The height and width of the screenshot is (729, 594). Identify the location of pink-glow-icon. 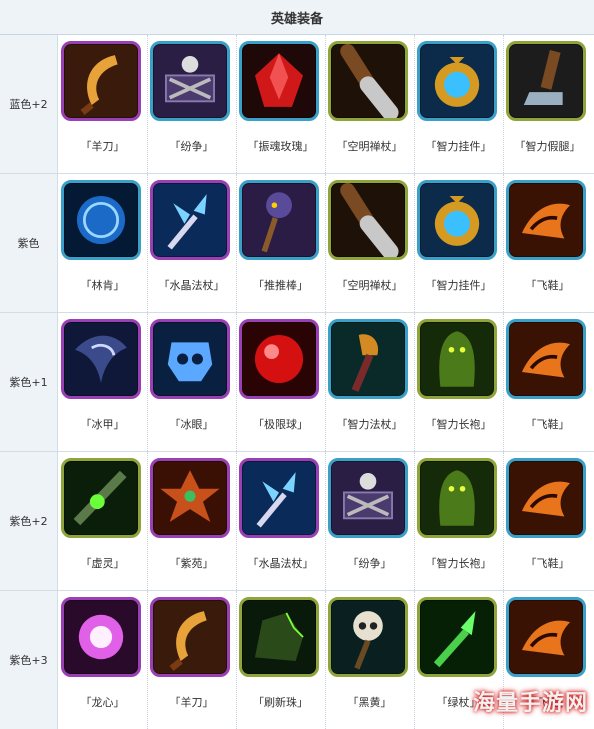
(101, 637).